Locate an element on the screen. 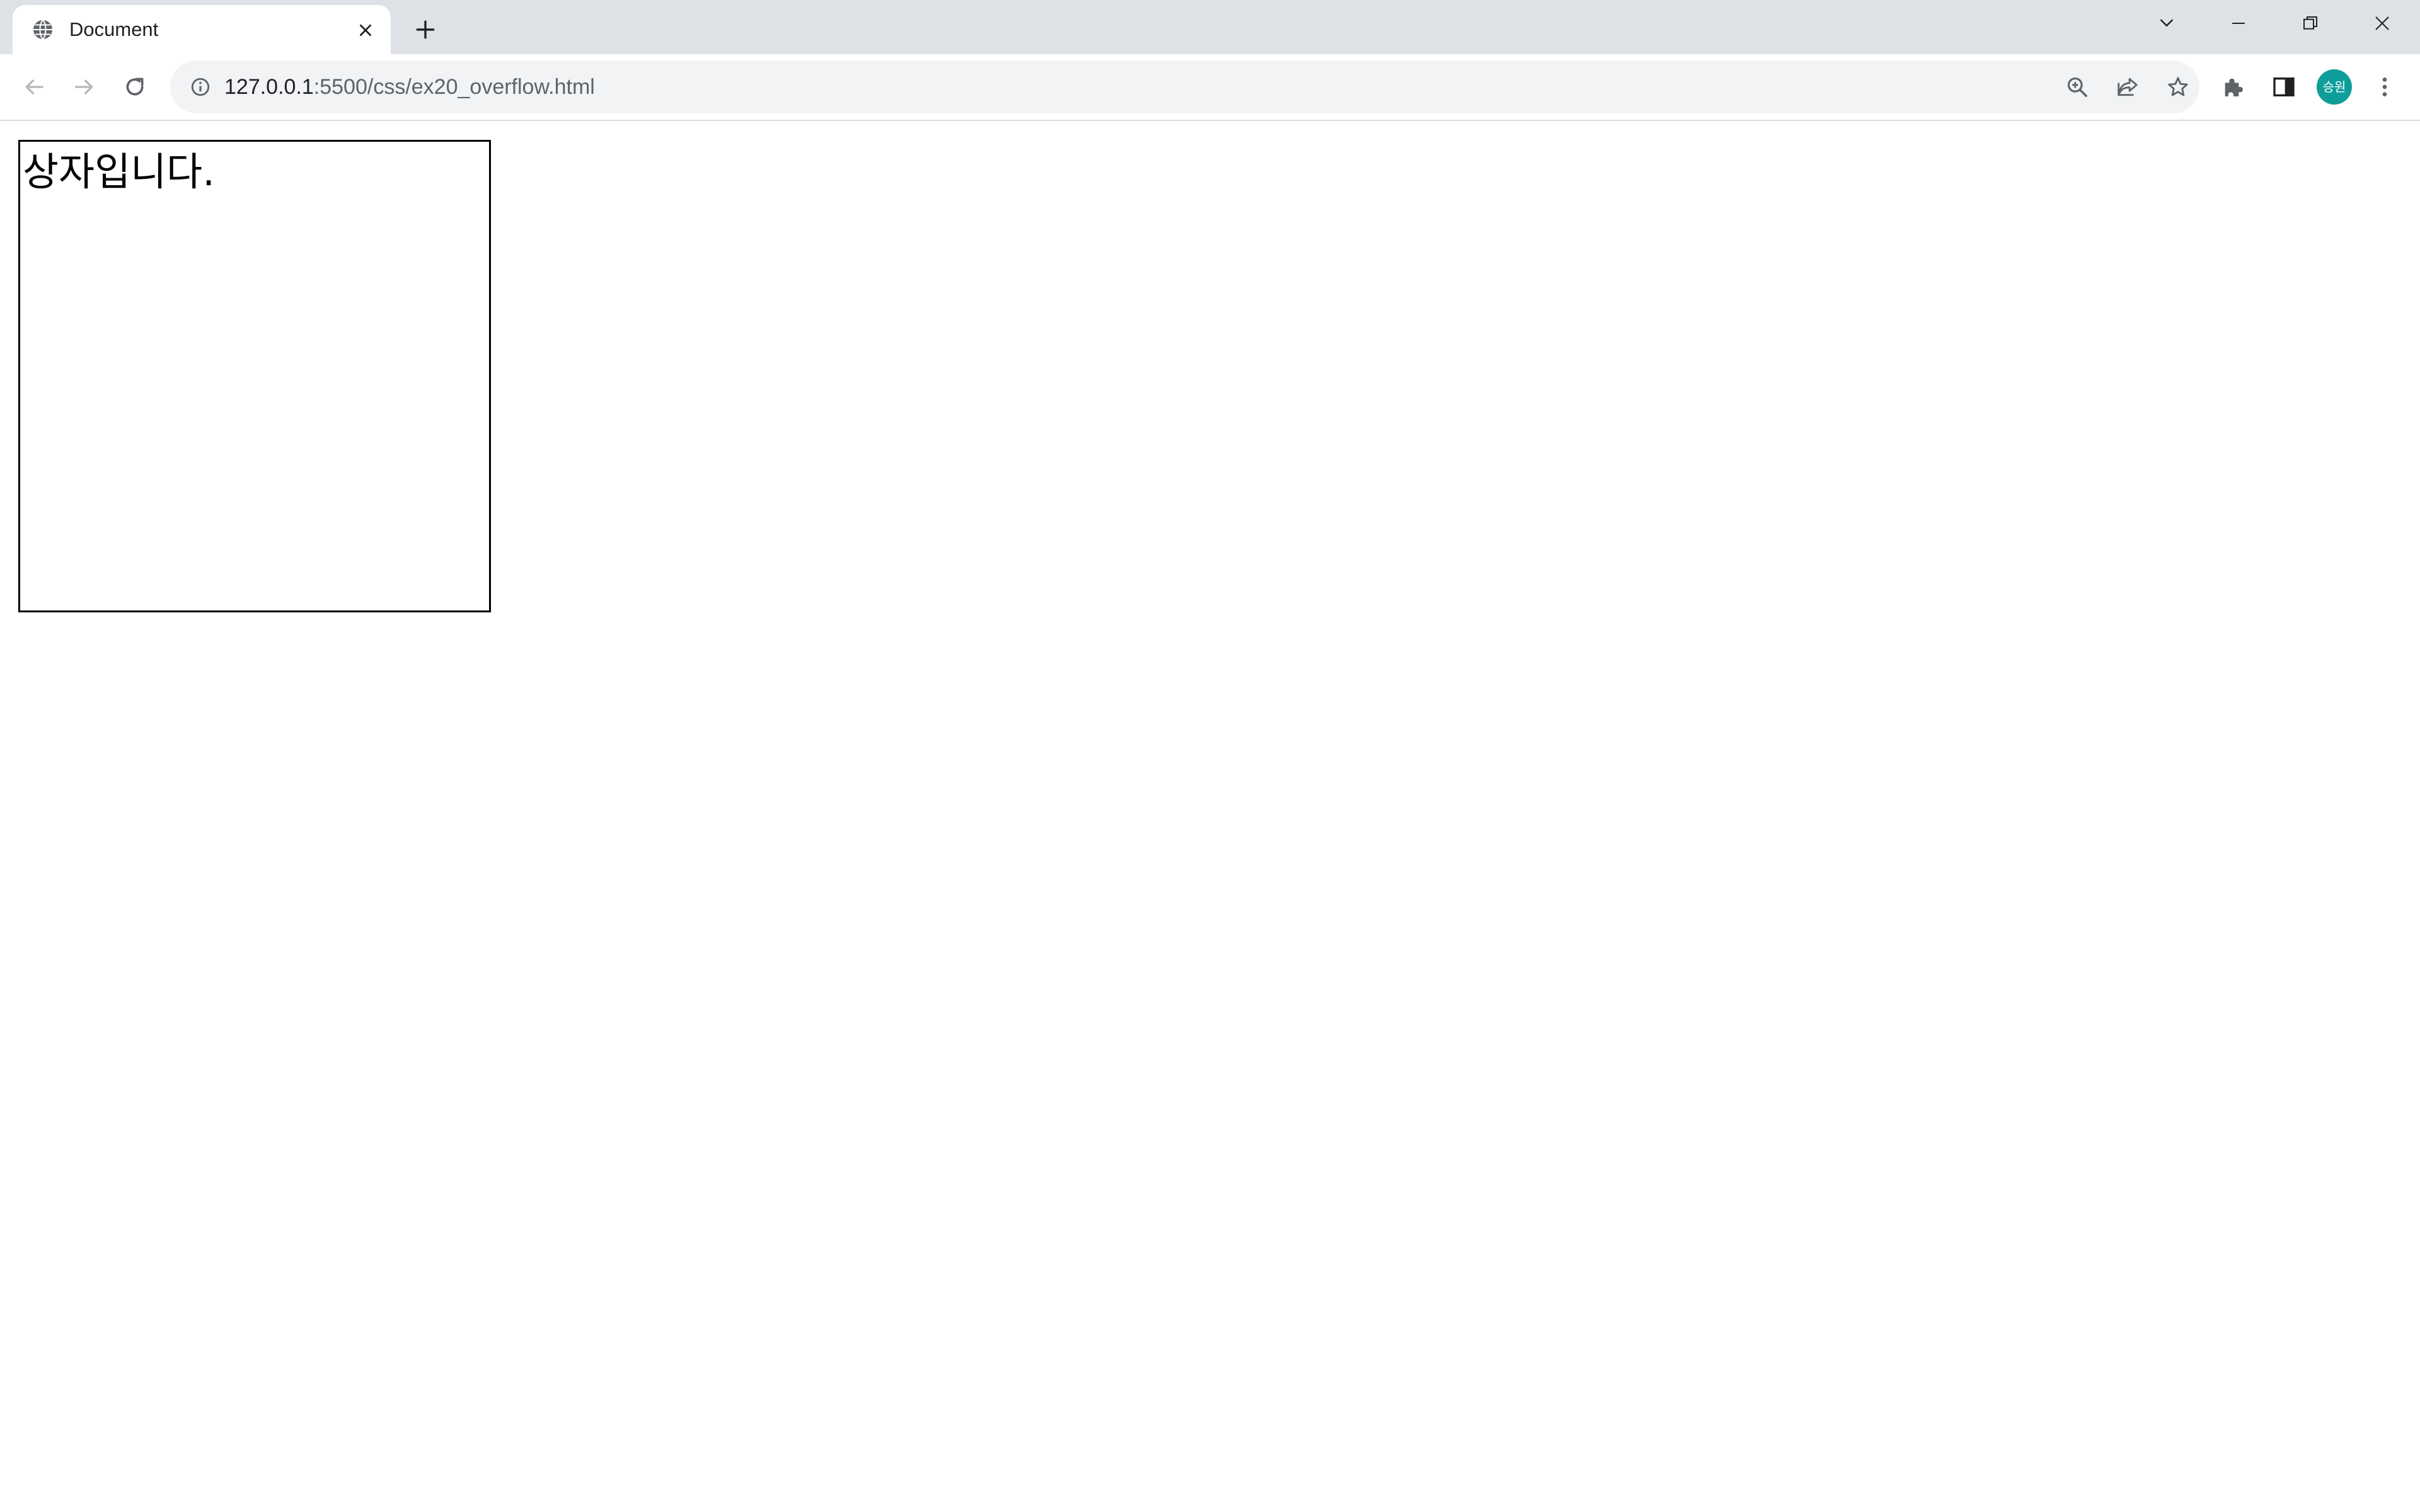 The image size is (2420, 1512). chevron-down-icon is located at coordinates (2167, 23).